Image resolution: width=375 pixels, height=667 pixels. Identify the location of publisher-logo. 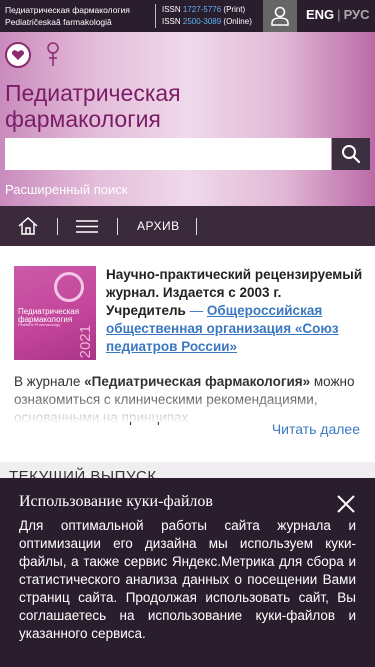
(53, 55).